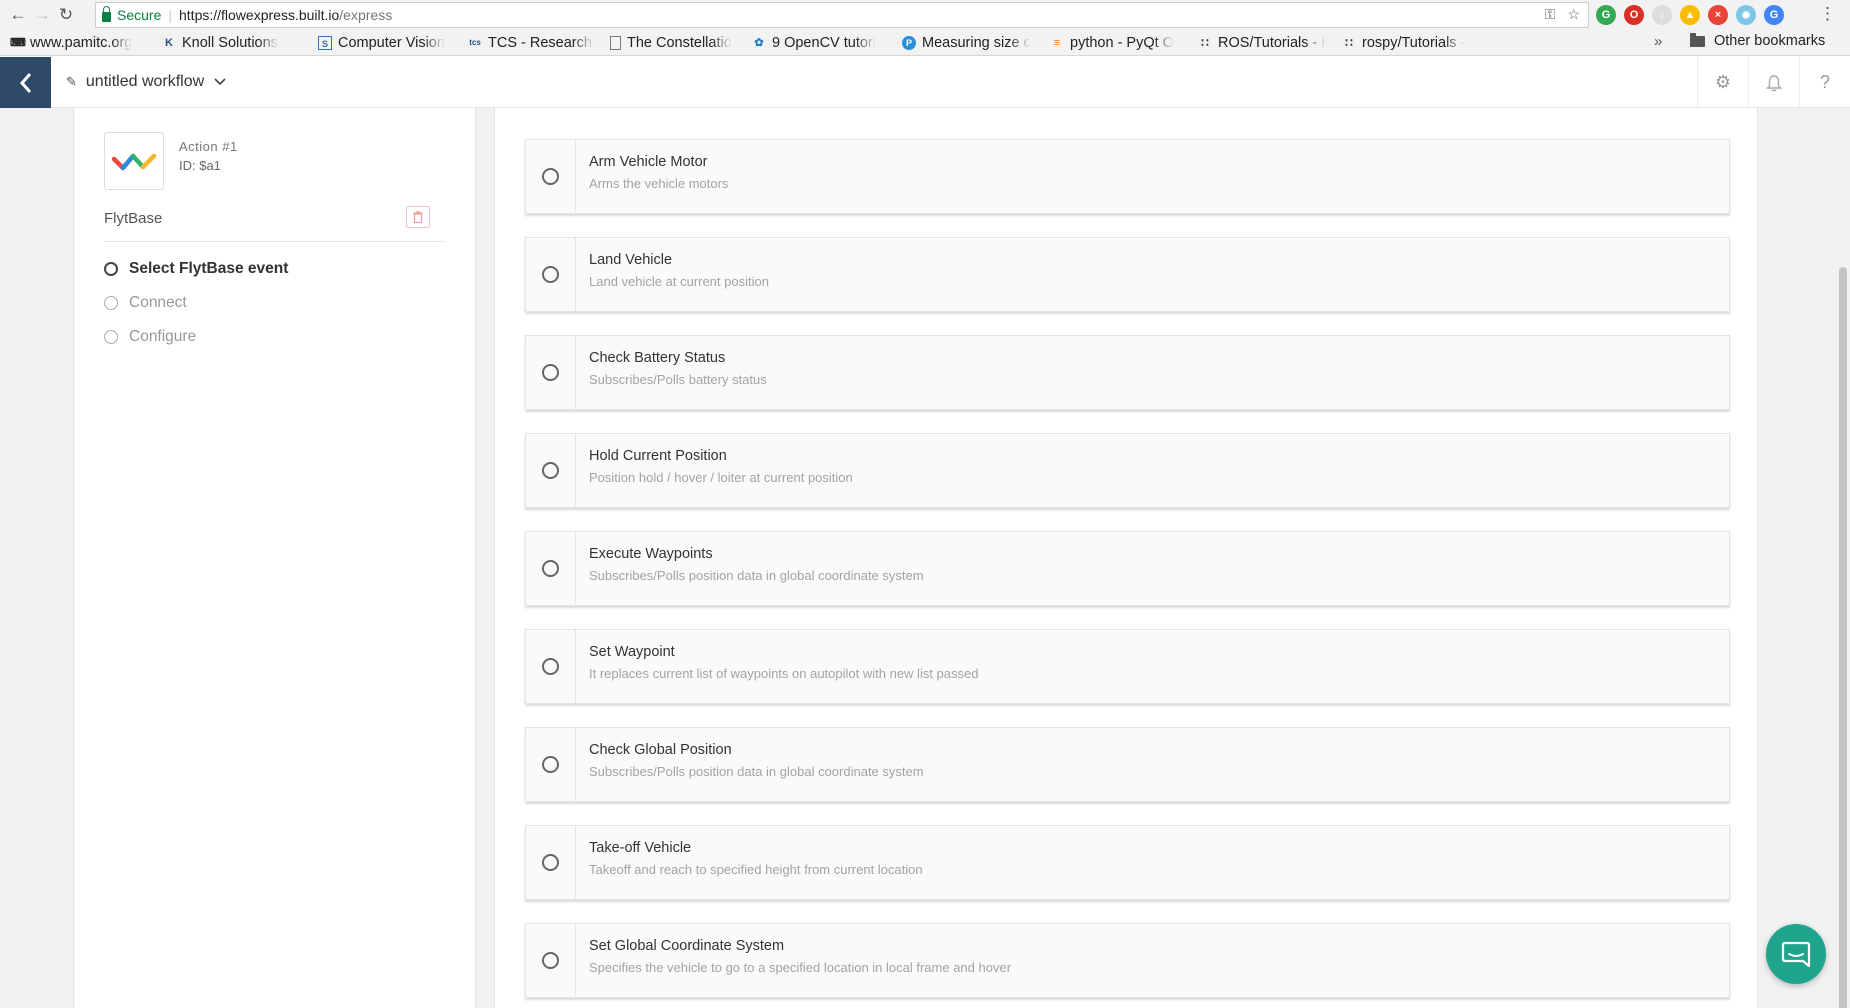  I want to click on step-connect: Connect, so click(196, 303).